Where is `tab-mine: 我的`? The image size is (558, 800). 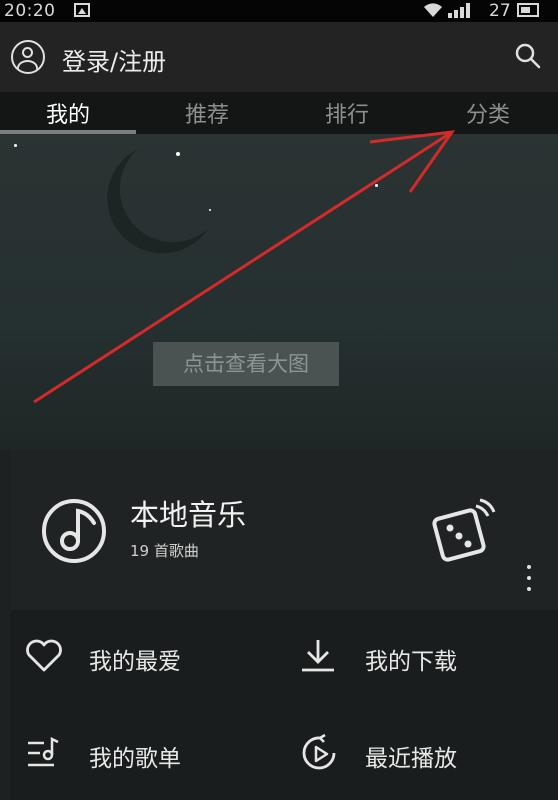
tab-mine: 我的 is located at coordinates (68, 113).